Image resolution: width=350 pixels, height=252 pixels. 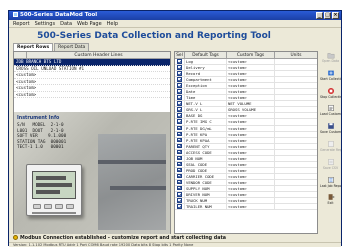 What do you see at coordinates (330, 166) in the screenshot?
I see `save-csv-button: Save CSV` at bounding box center [330, 166].